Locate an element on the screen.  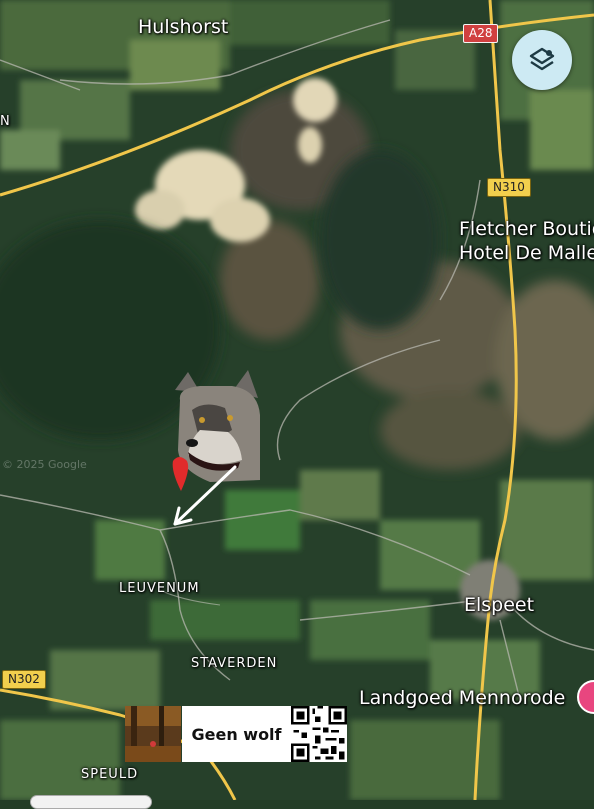
label-hulshorst: Hulshorst is located at coordinates (183, 27).